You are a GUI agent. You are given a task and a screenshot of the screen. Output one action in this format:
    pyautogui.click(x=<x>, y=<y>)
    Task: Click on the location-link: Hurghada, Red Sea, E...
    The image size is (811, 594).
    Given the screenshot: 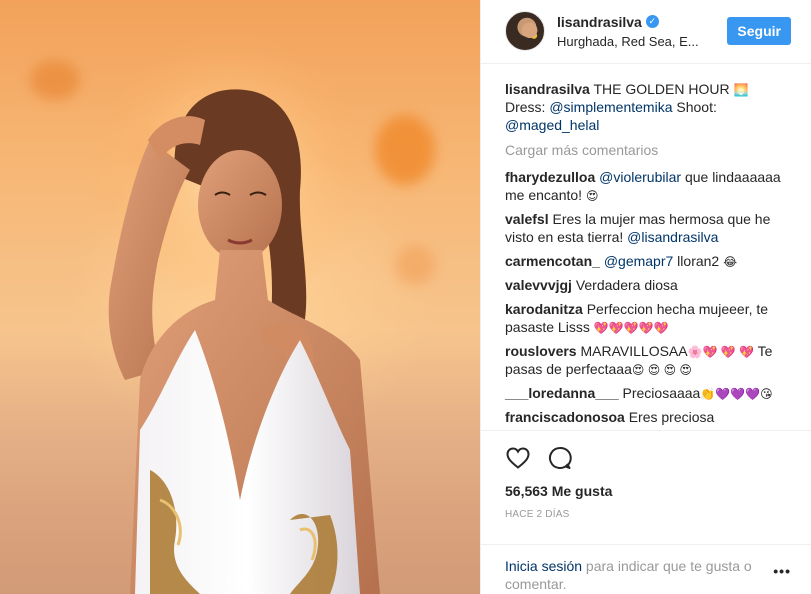 What is the action you would take?
    pyautogui.click(x=637, y=41)
    